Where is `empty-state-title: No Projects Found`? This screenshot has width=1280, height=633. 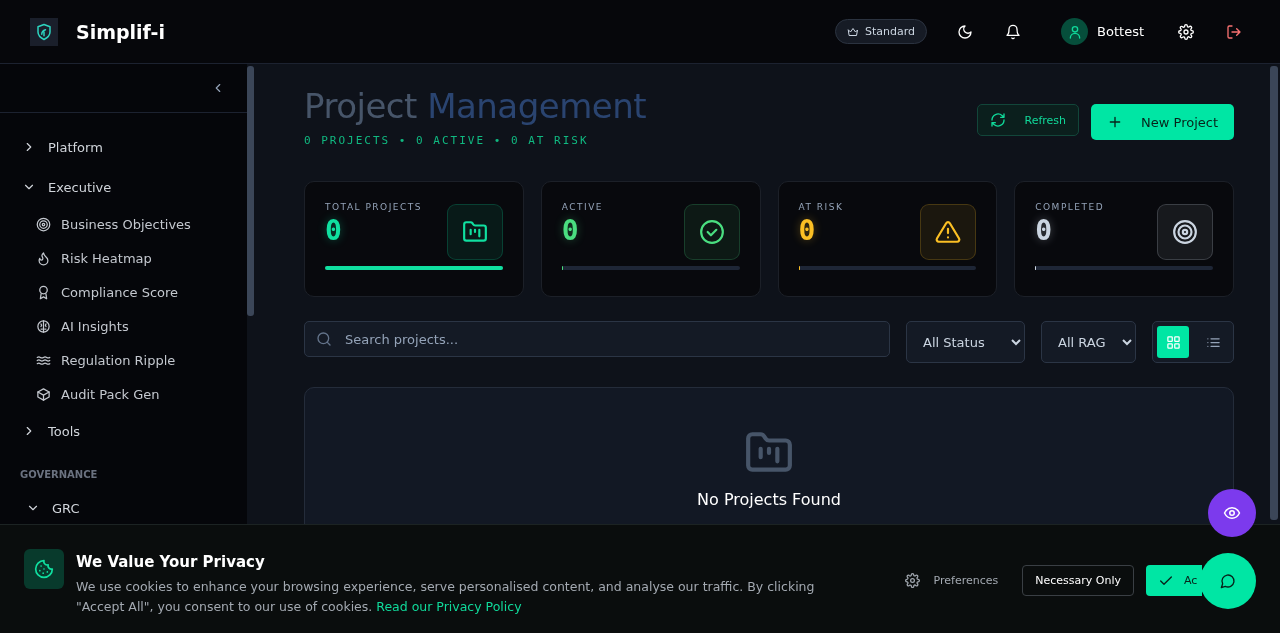
empty-state-title: No Projects Found is located at coordinates (769, 499).